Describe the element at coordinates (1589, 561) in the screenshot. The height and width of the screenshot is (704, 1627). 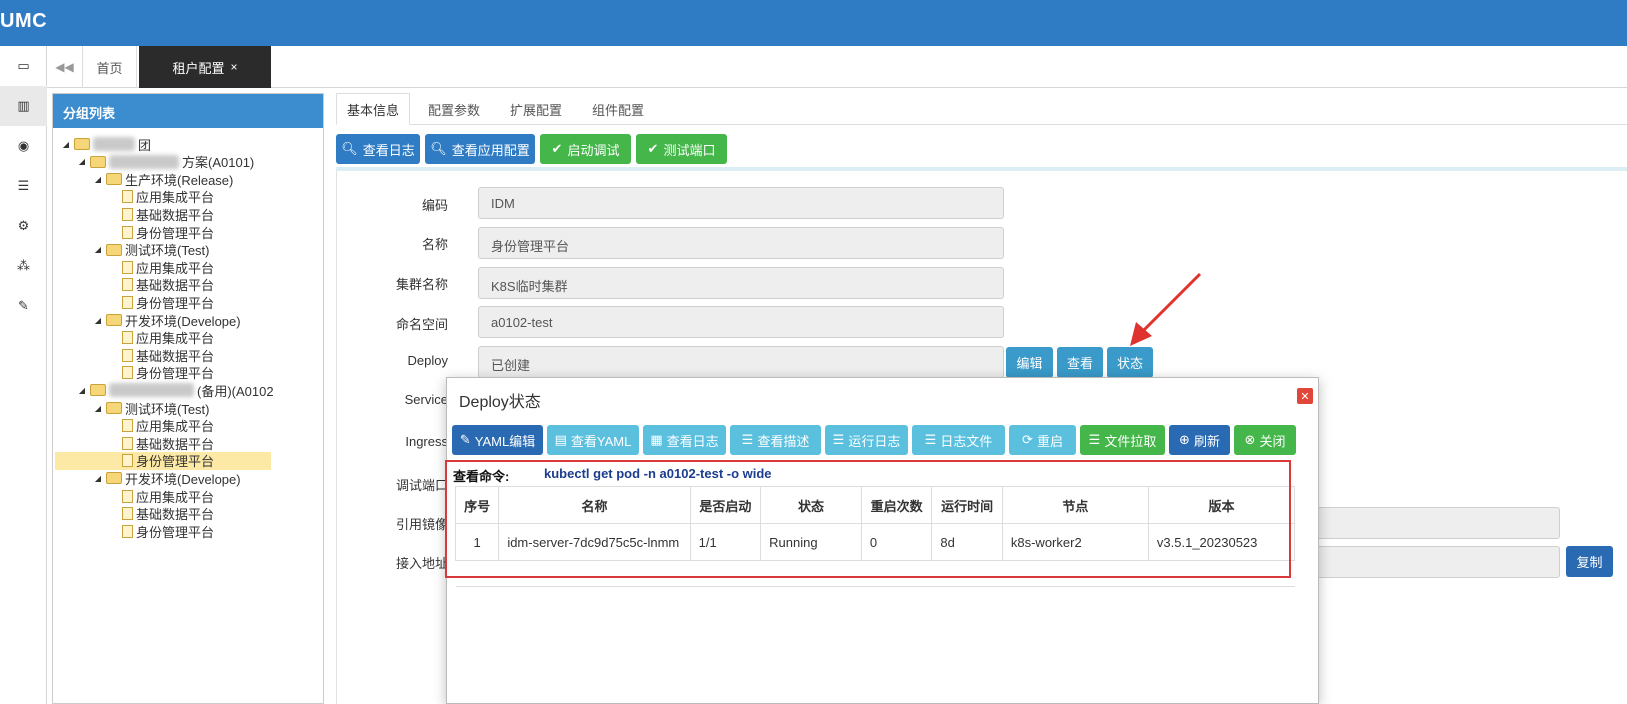
I see `copy-button: 复制` at that location.